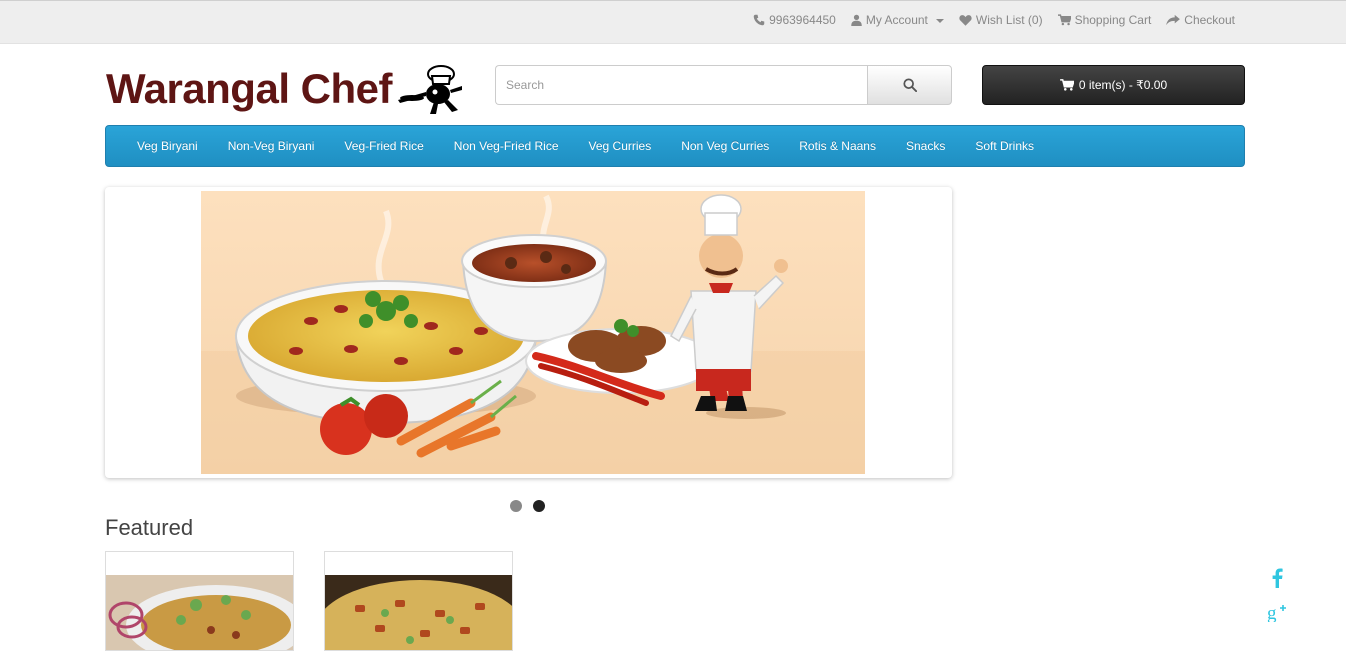 The width and height of the screenshot is (1346, 651). What do you see at coordinates (1272, 612) in the screenshot?
I see `svg-text: g` at bounding box center [1272, 612].